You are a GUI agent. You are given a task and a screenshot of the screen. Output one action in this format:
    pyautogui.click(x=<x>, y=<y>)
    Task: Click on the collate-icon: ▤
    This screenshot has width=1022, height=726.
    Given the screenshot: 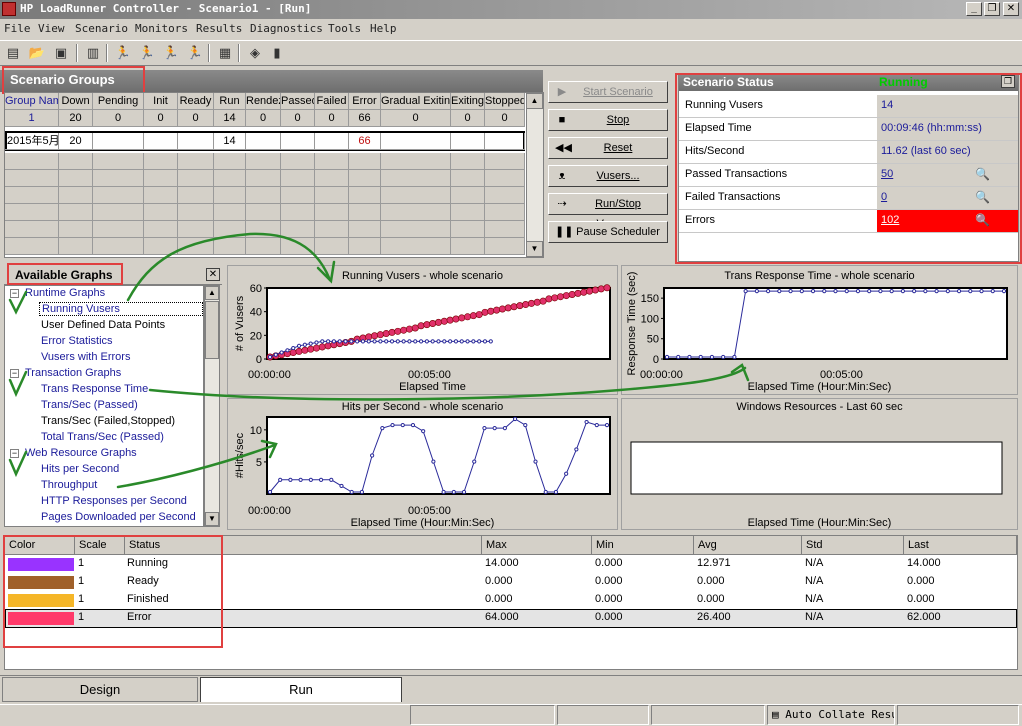 What is the action you would take?
    pyautogui.click(x=775, y=714)
    